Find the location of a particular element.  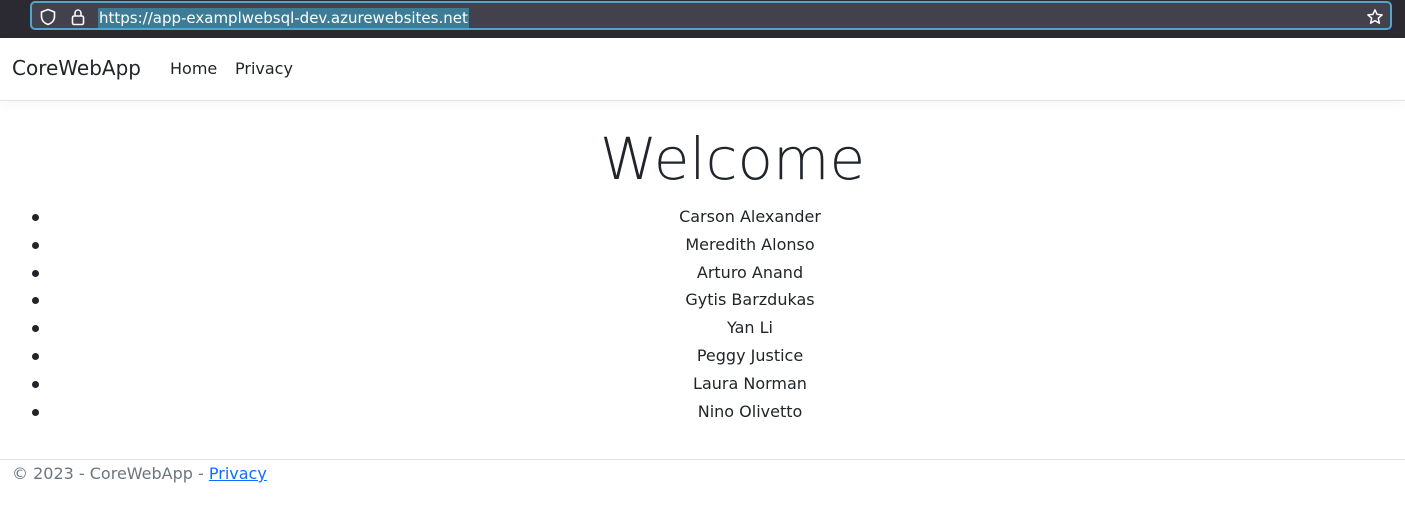

shield-icon is located at coordinates (48, 17).